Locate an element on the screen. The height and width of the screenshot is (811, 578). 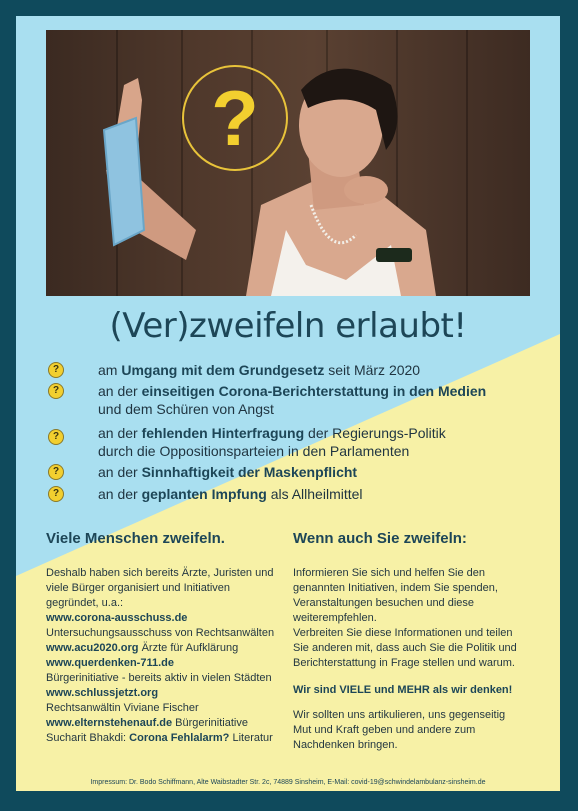
link-corona-ausschuss: www.corona-ausschuss.de is located at coordinates (166, 618).